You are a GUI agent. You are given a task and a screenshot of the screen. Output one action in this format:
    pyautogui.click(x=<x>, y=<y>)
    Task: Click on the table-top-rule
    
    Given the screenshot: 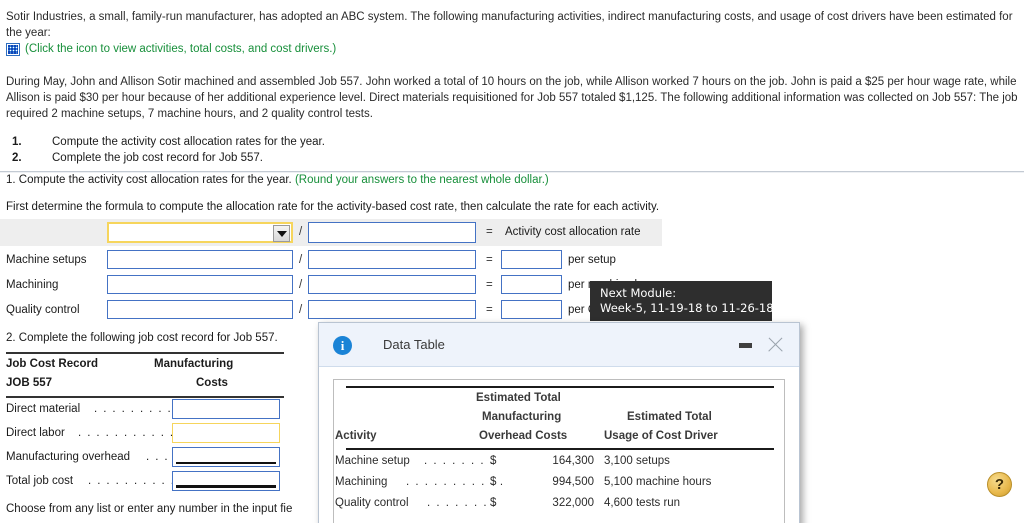 What is the action you would take?
    pyautogui.click(x=560, y=387)
    